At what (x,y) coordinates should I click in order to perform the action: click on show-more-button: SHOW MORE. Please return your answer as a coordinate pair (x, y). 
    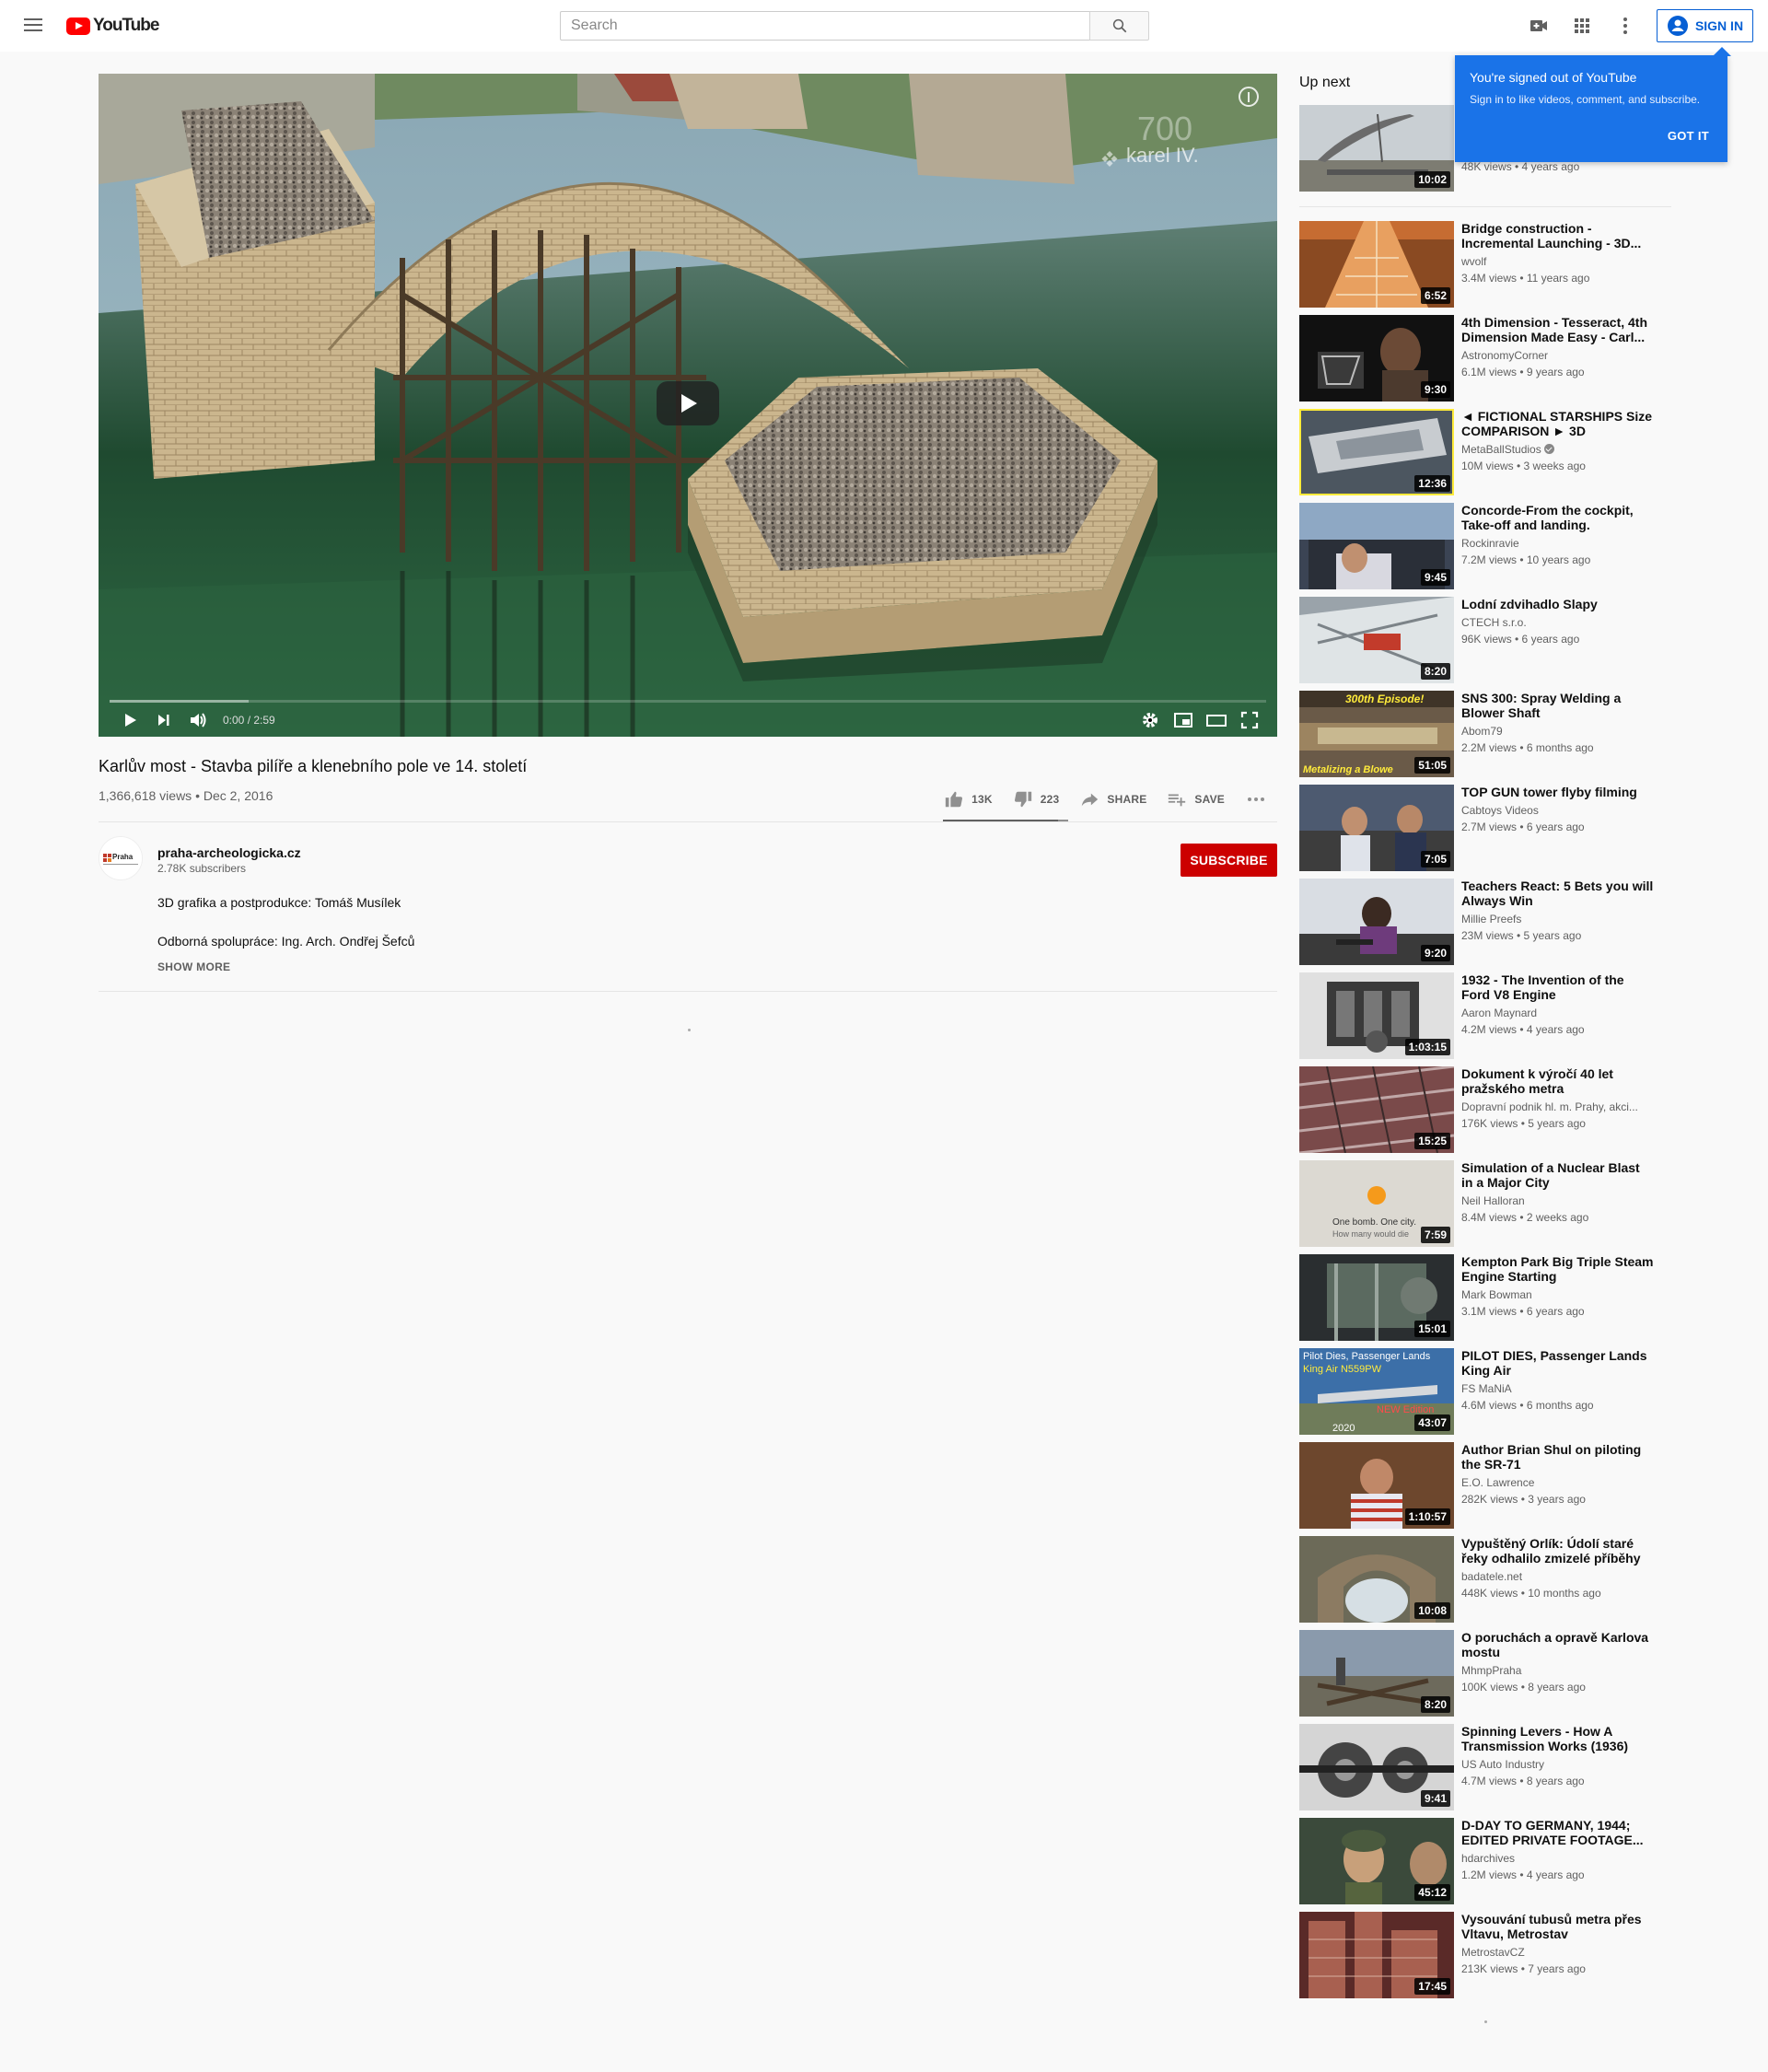
    Looking at the image, I should click on (193, 966).